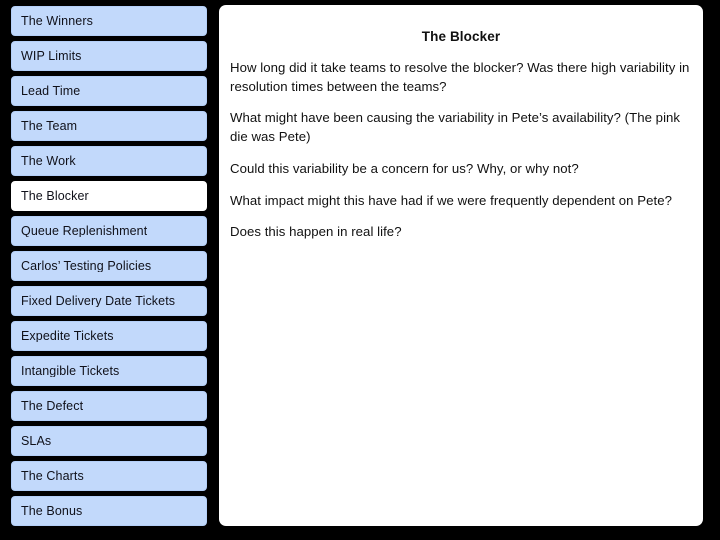 Image resolution: width=720 pixels, height=540 pixels. What do you see at coordinates (51, 91) in the screenshot?
I see `sidebar-item-label: Lead Time` at bounding box center [51, 91].